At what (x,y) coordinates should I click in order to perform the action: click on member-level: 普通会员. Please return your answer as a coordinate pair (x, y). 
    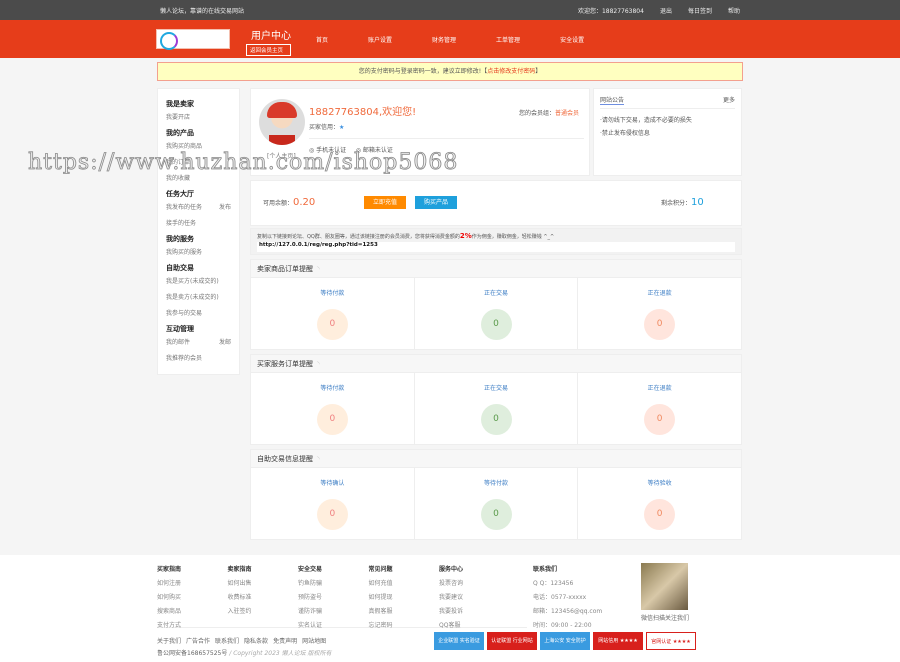
    Looking at the image, I should click on (566, 113).